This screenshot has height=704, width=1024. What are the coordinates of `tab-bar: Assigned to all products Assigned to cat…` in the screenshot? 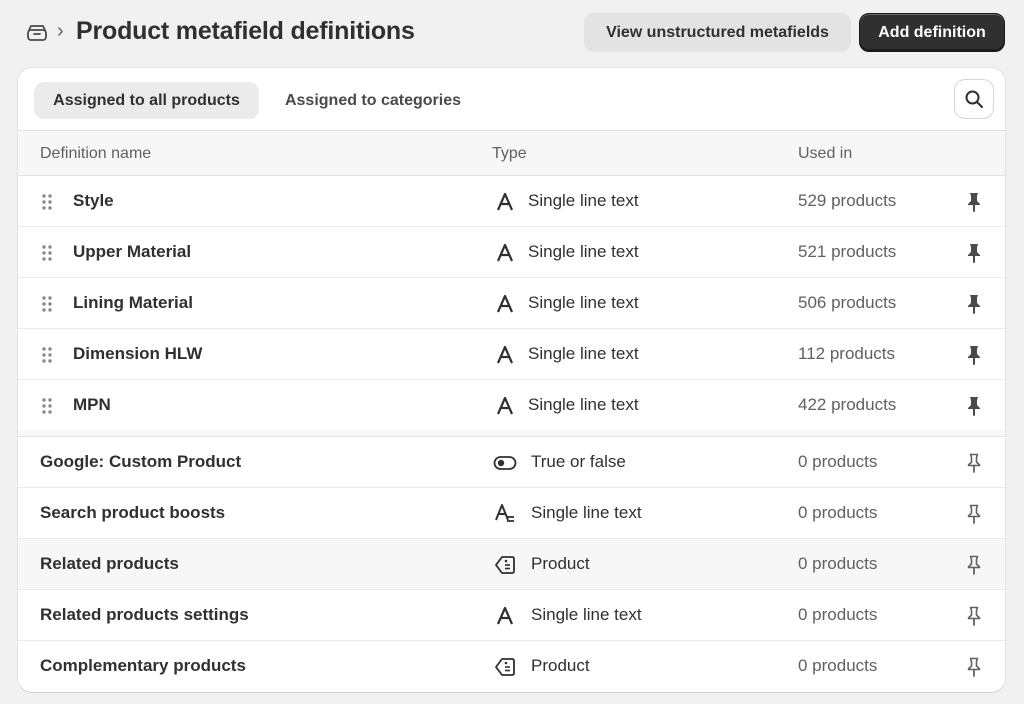 It's located at (511, 99).